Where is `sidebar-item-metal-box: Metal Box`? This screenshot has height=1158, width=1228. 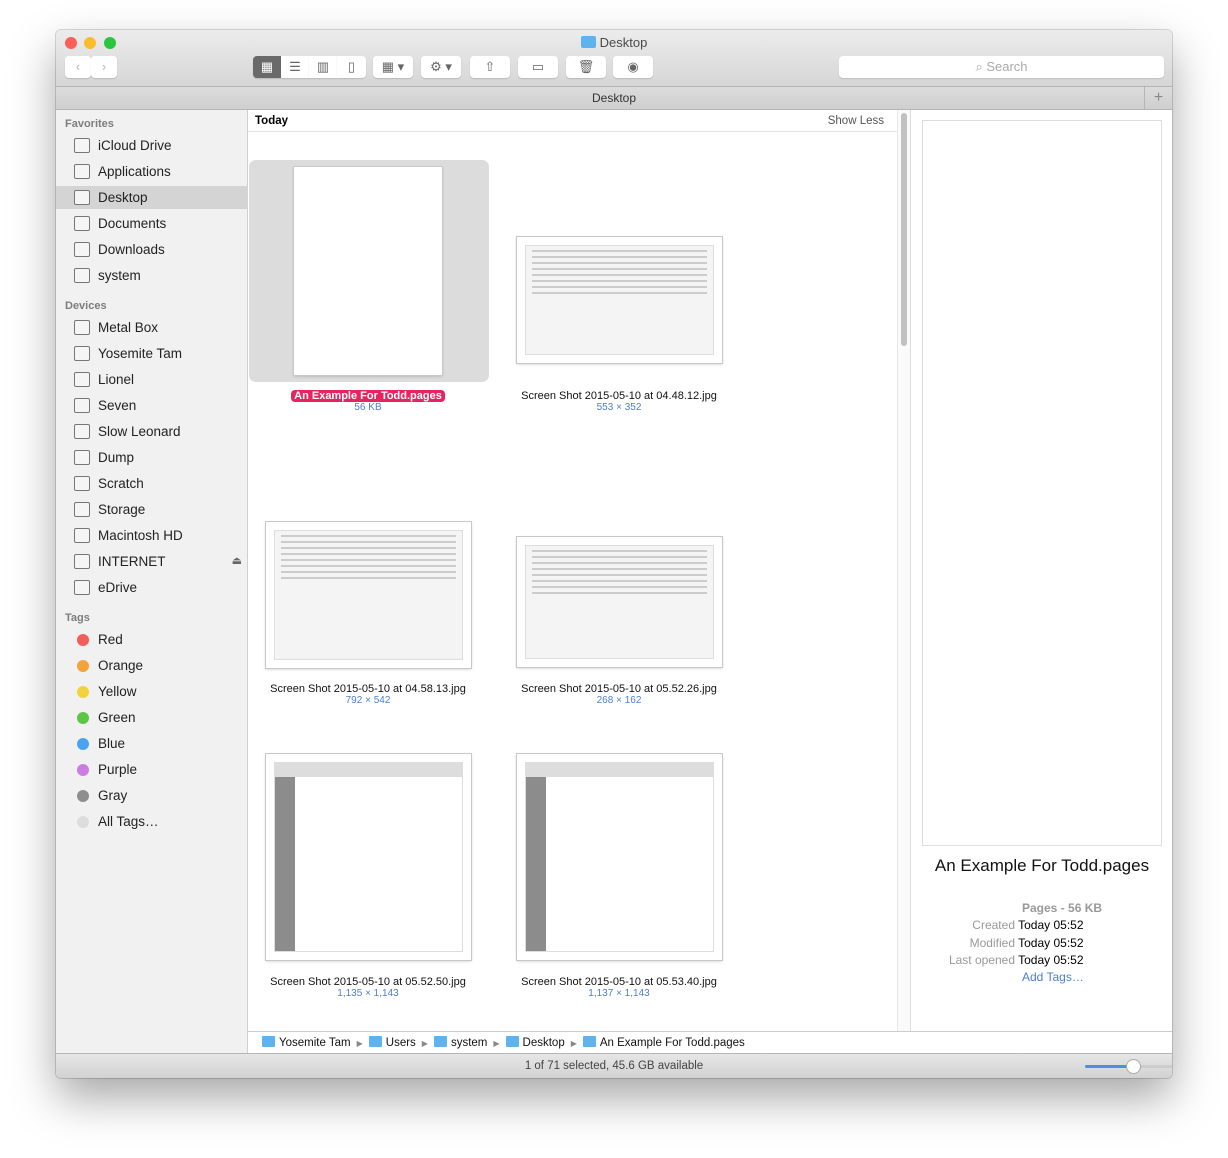
sidebar-item-metal-box: Metal Box is located at coordinates (152, 327).